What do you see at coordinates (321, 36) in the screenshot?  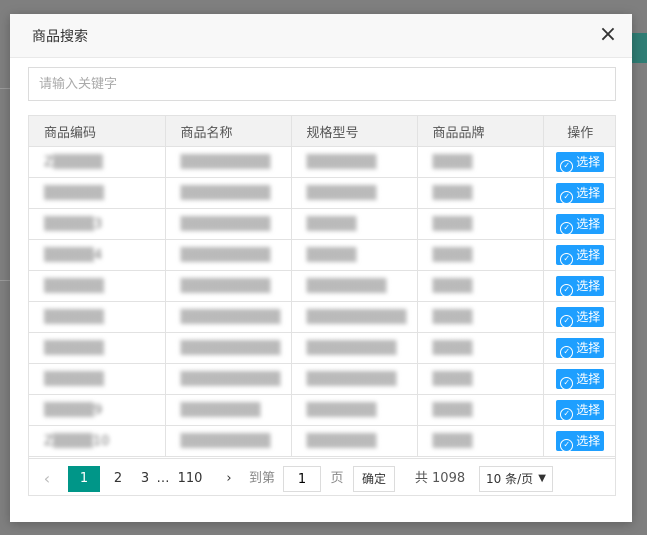 I see `modal-header: 商品搜索 ×` at bounding box center [321, 36].